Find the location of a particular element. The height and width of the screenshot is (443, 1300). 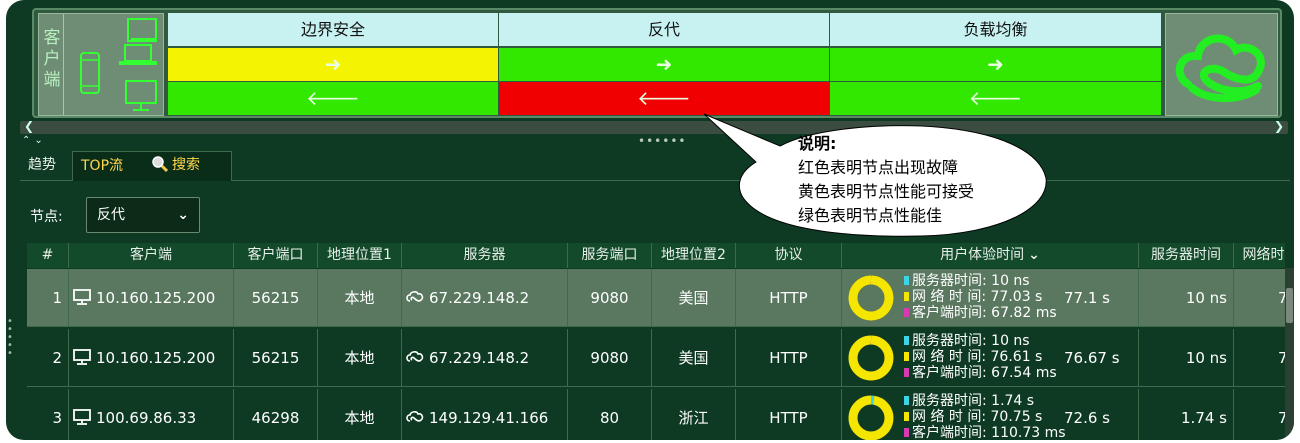

header-geo2: 地理位置2 is located at coordinates (694, 255).